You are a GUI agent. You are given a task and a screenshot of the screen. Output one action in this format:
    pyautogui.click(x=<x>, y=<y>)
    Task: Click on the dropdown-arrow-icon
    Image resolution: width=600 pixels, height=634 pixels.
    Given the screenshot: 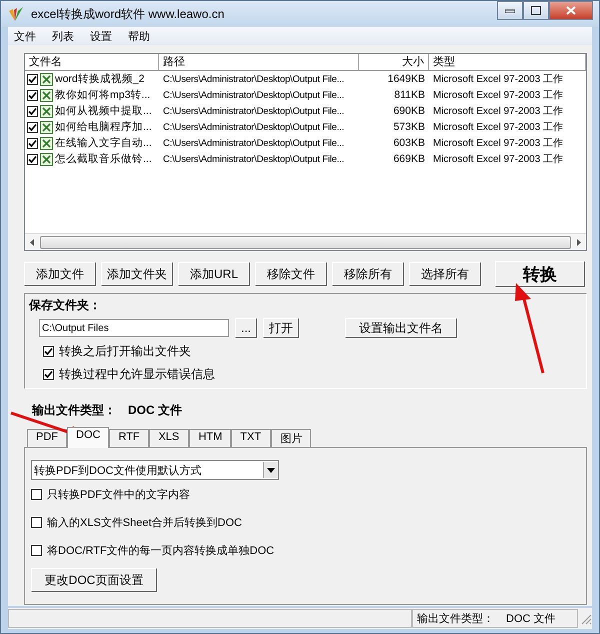 What is the action you would take?
    pyautogui.click(x=271, y=470)
    